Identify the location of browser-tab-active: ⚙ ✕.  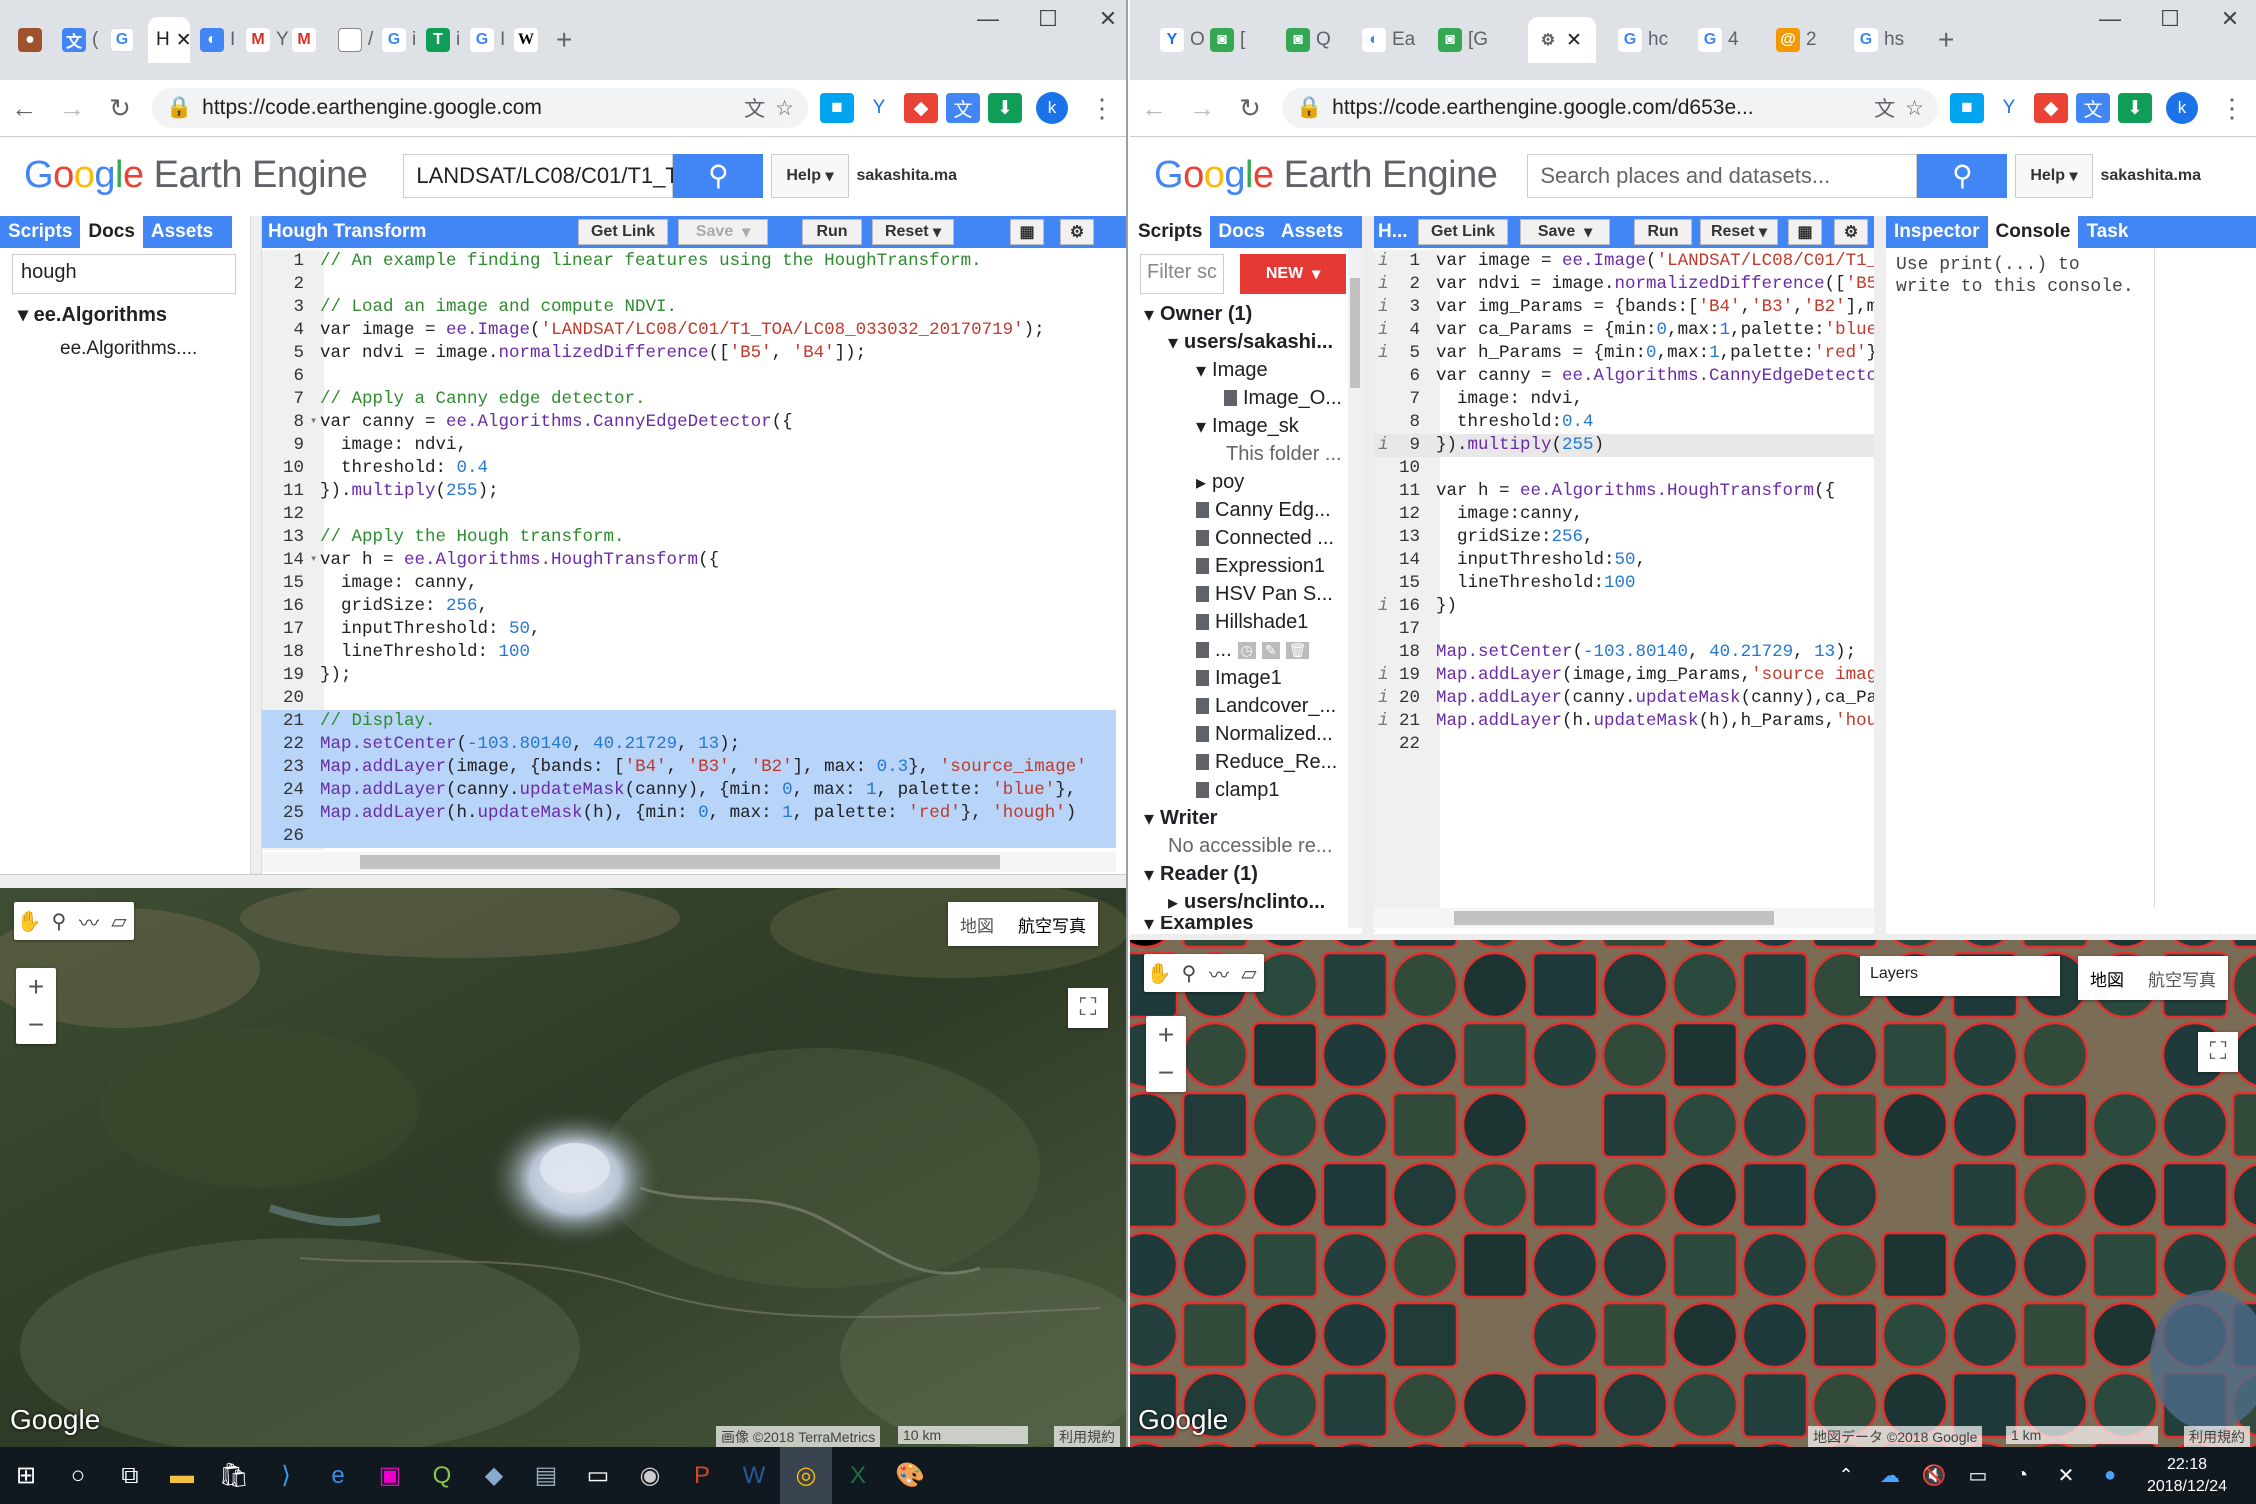
(1562, 40).